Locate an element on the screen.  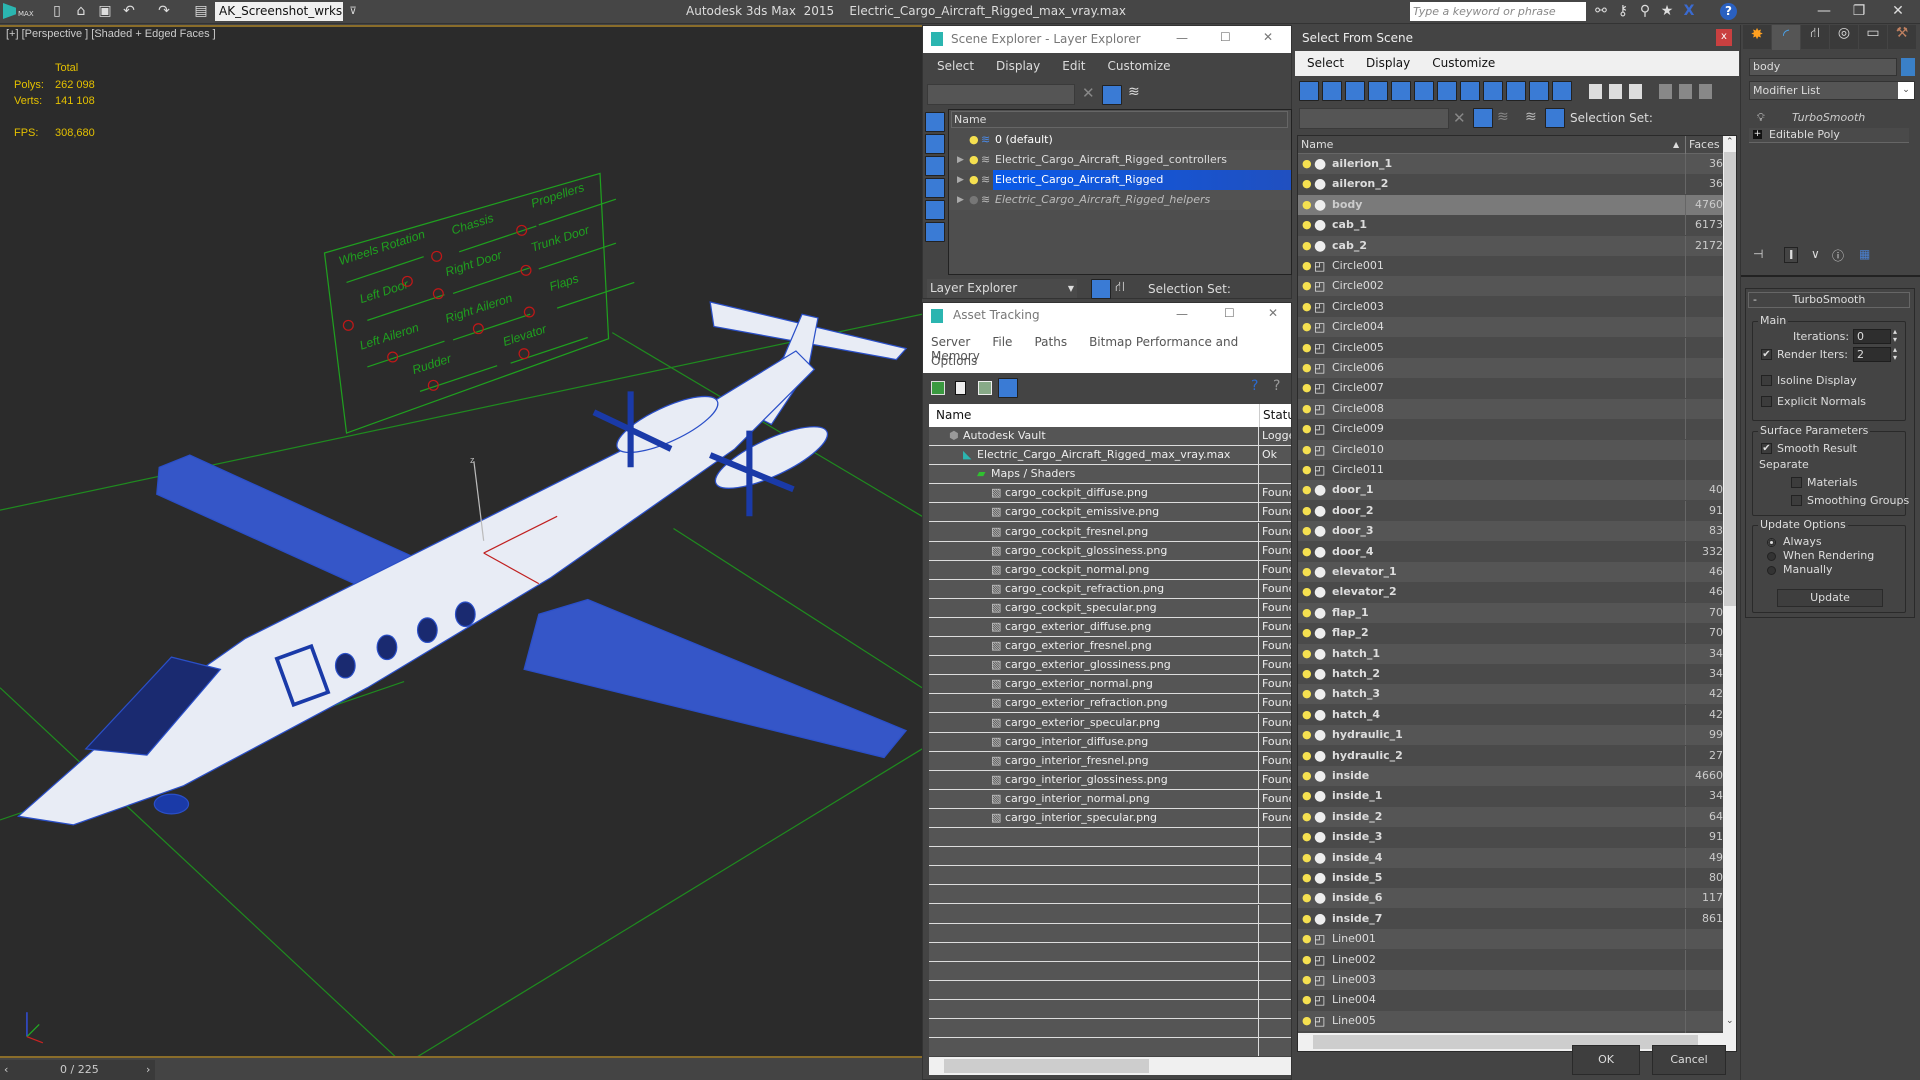
menu-server: Server is located at coordinates (950, 342).